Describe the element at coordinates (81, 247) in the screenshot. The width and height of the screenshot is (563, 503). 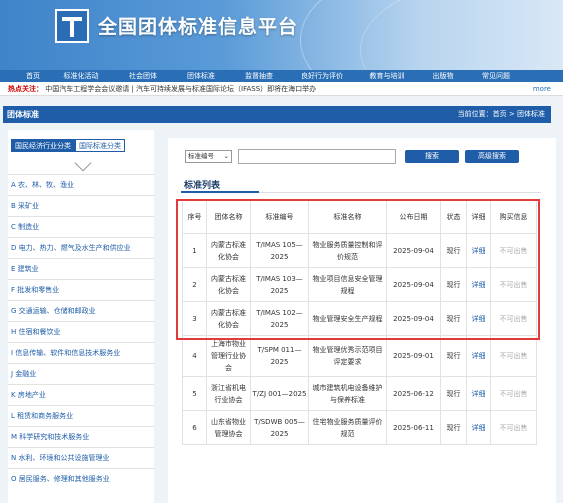
I see `sidebar-item: D 电力、热力、燃气及水生产和供应业` at that location.